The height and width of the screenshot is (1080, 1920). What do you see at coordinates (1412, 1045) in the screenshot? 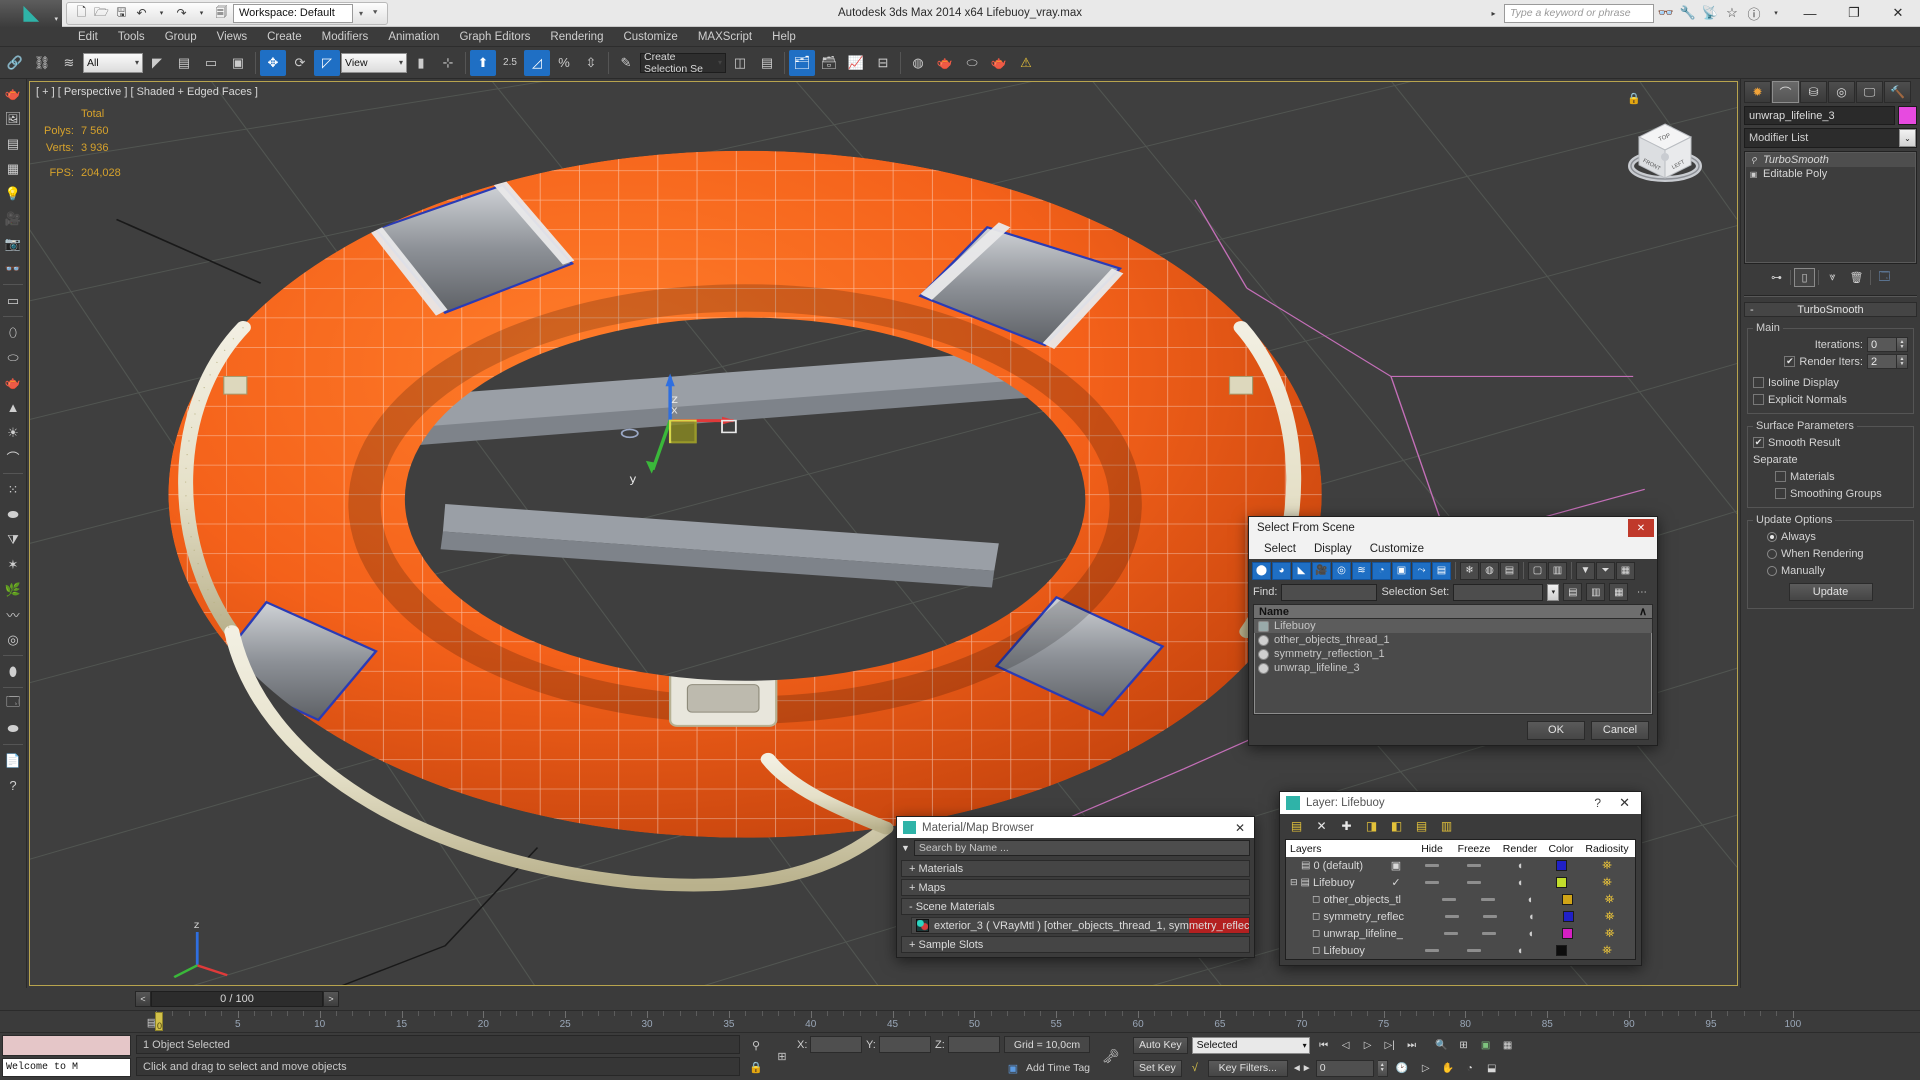
I see `goto-end-icon: ⏭` at bounding box center [1412, 1045].